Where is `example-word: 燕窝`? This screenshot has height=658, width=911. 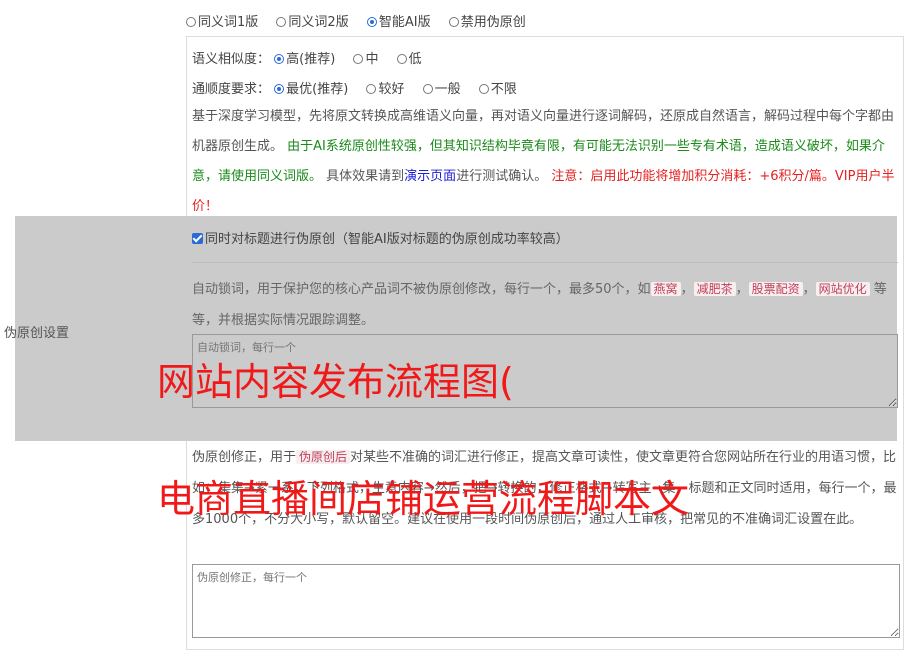 example-word: 燕窝 is located at coordinates (665, 289).